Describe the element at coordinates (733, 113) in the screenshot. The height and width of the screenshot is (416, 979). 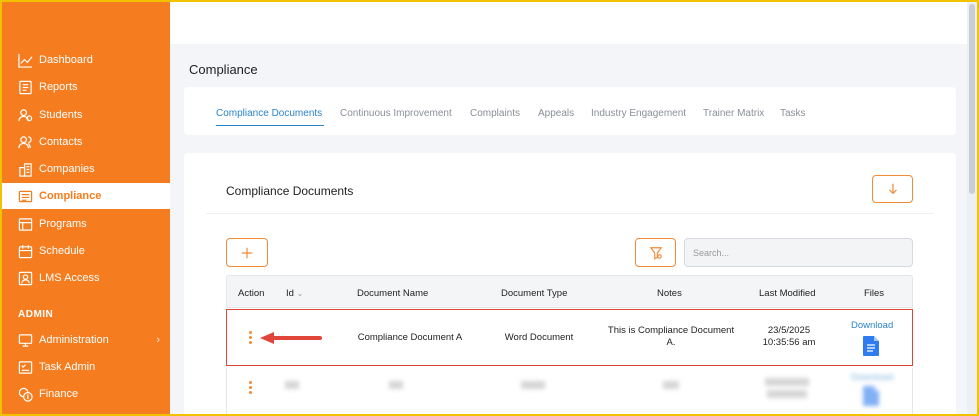
I see `tab-trainer-matrix: Trainer Matrix` at that location.